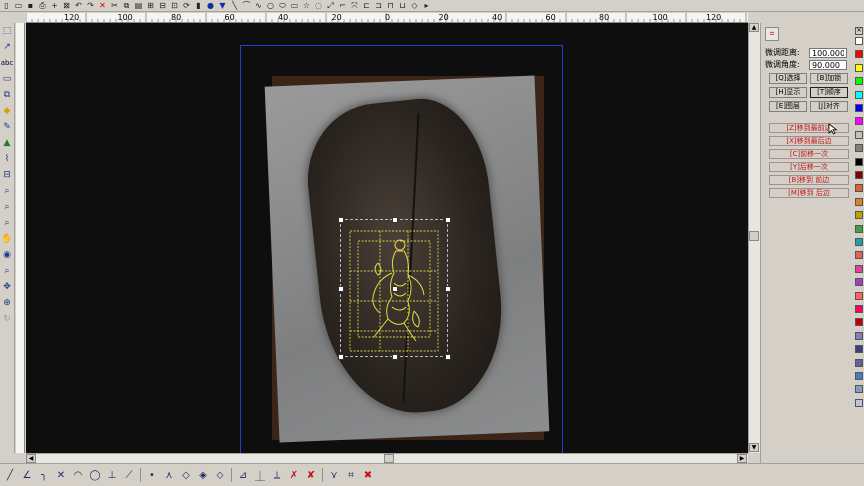 This screenshot has width=864, height=486. Describe the element at coordinates (7, 175) in the screenshot. I see `measure-tool-icon: ⊟` at that location.